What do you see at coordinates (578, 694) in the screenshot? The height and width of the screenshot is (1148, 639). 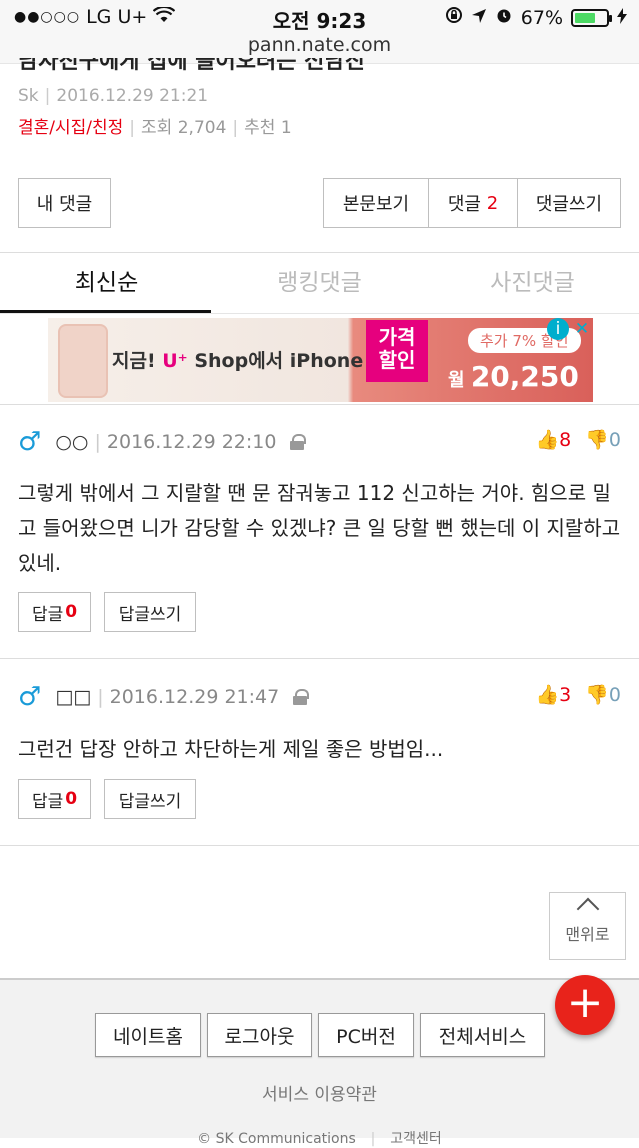 I see `comment-votes: 👍3 👎0` at bounding box center [578, 694].